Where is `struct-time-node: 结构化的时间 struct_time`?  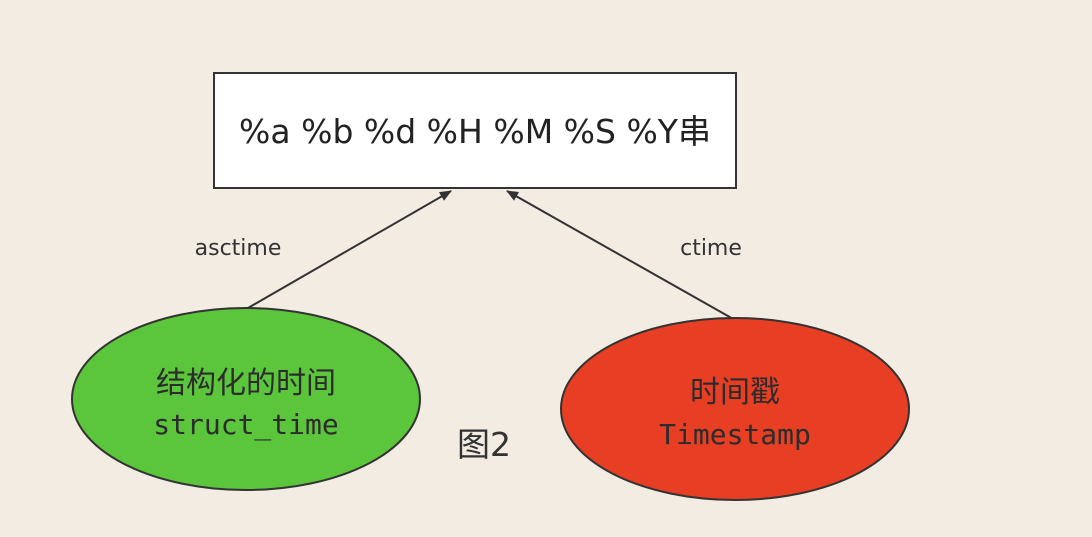
struct-time-node: 结构化的时间 struct_time is located at coordinates (246, 399).